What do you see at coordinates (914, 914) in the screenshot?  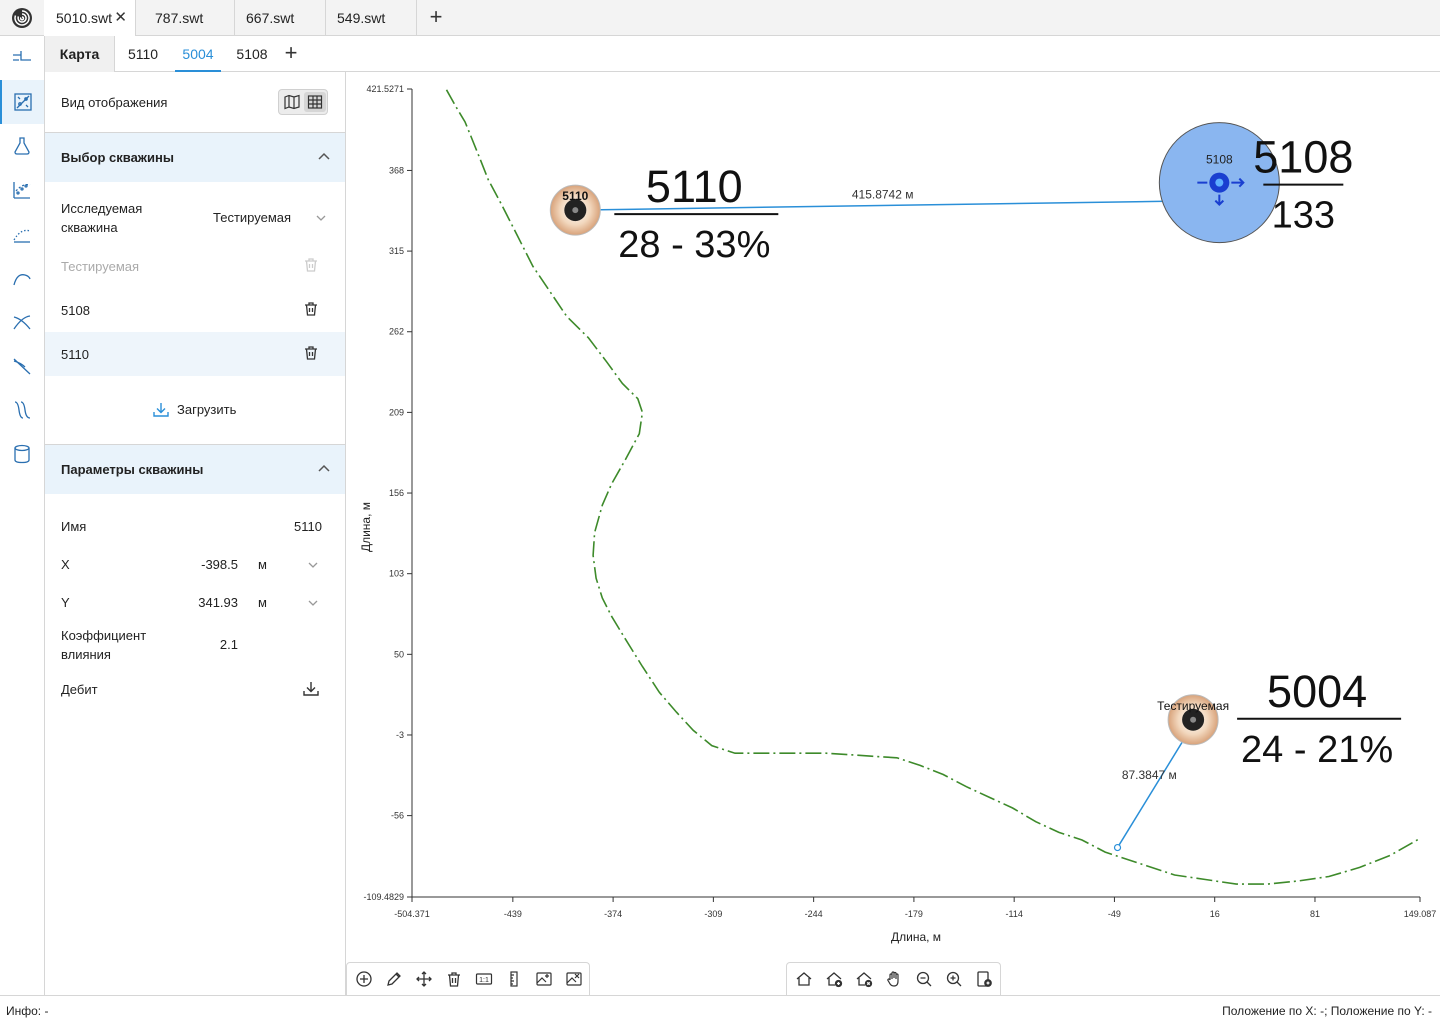 I see `x-tick-label: -179` at bounding box center [914, 914].